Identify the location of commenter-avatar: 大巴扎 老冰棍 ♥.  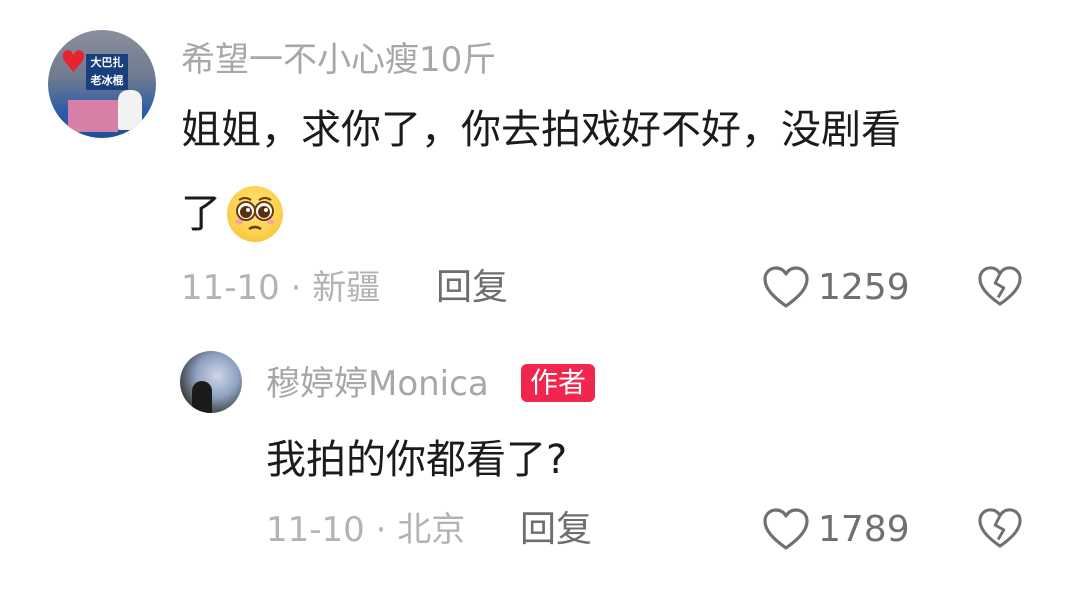
(102, 84).